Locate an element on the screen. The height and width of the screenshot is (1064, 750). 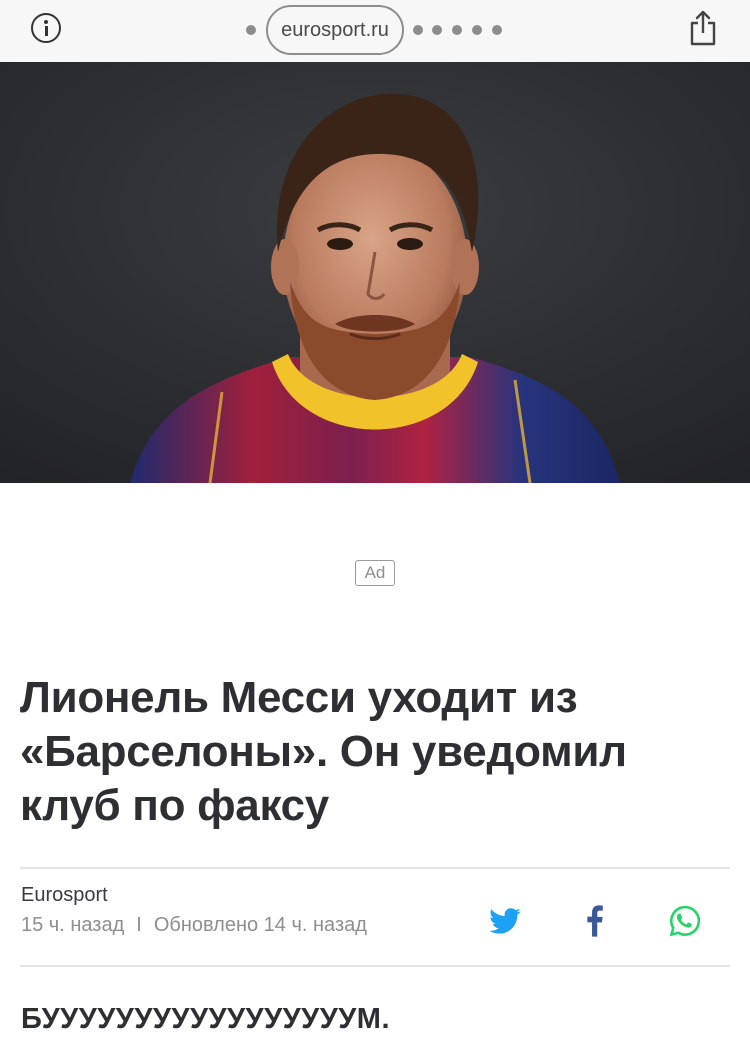
ad-label: Ad is located at coordinates (375, 572).